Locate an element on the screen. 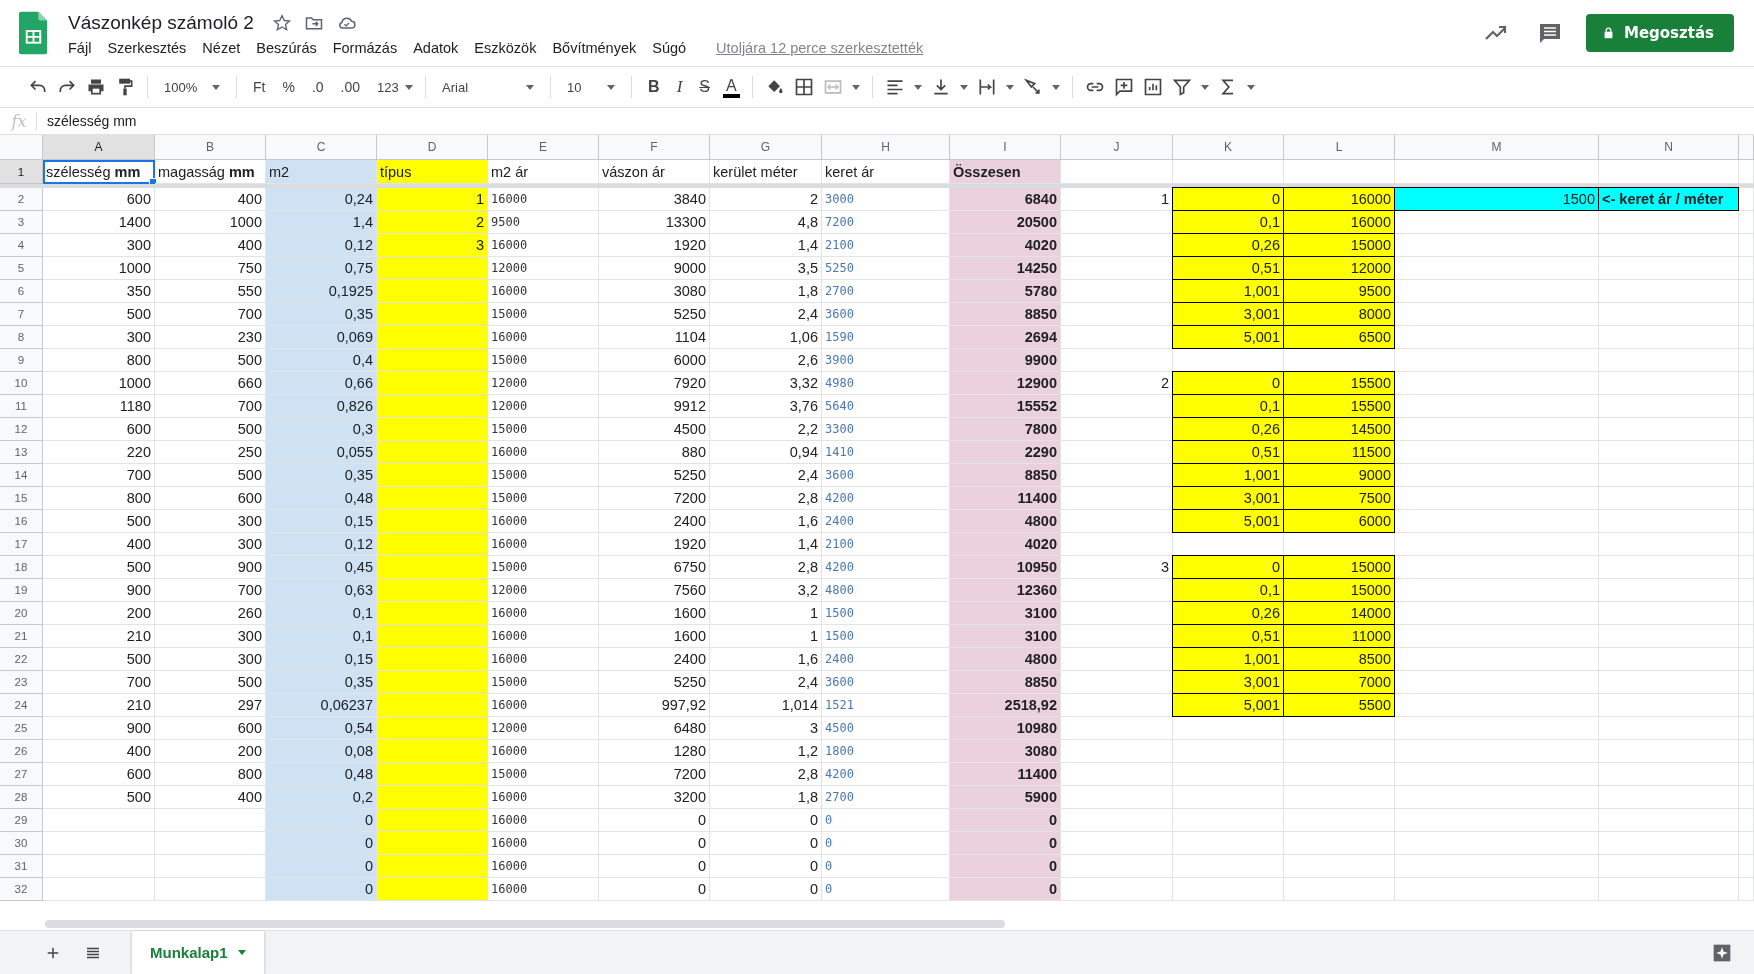 Image resolution: width=1754 pixels, height=974 pixels. row-header: 18 is located at coordinates (21, 567).